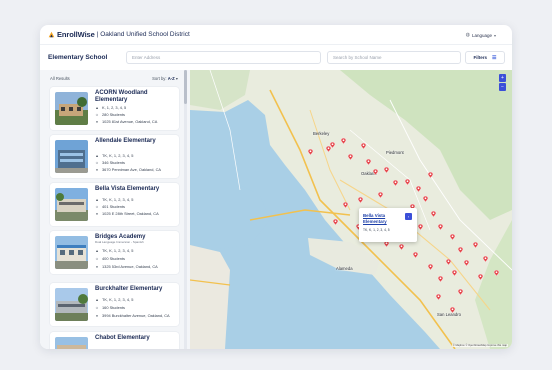 This screenshot has height=370, width=552. I want to click on filters-button: Filters ☰, so click(485, 57).